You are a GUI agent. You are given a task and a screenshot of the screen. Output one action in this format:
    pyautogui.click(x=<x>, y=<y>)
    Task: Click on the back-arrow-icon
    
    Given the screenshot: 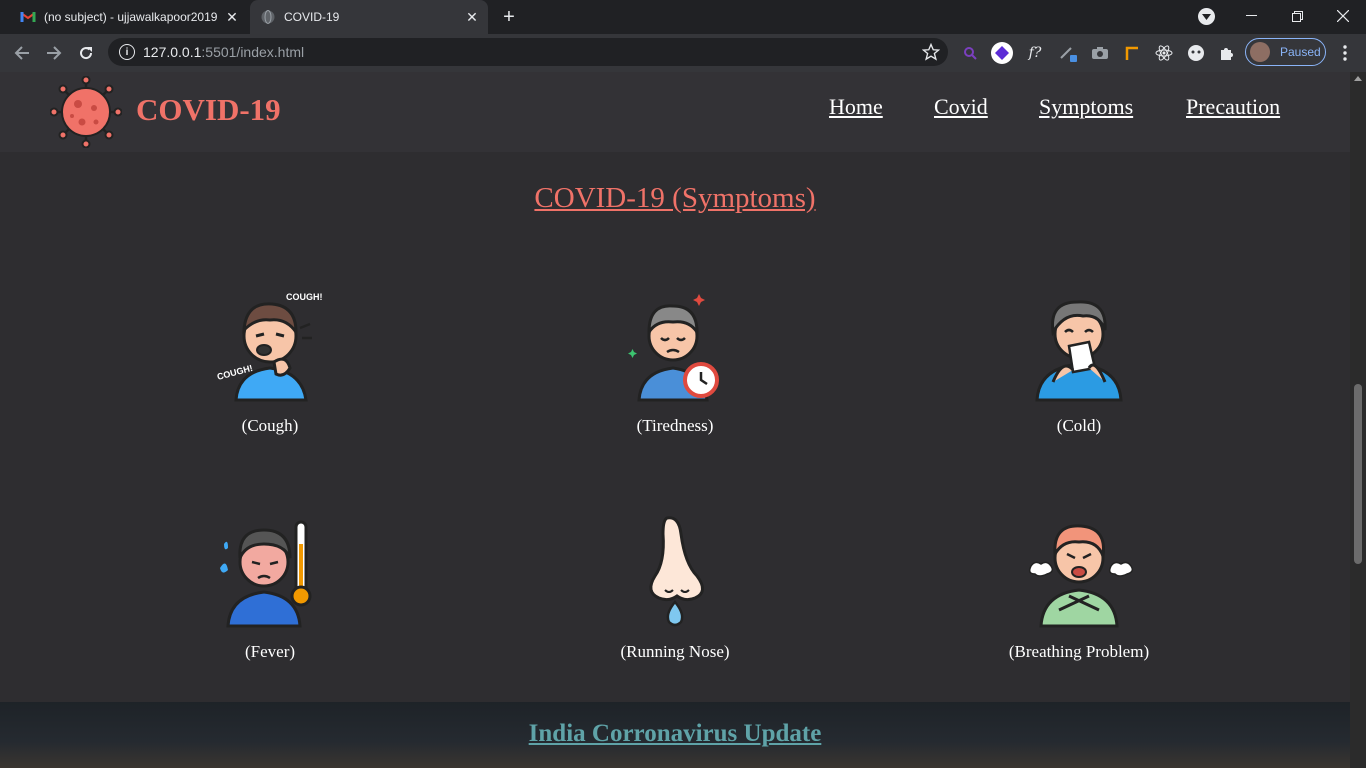 What is the action you would take?
    pyautogui.click(x=22, y=53)
    